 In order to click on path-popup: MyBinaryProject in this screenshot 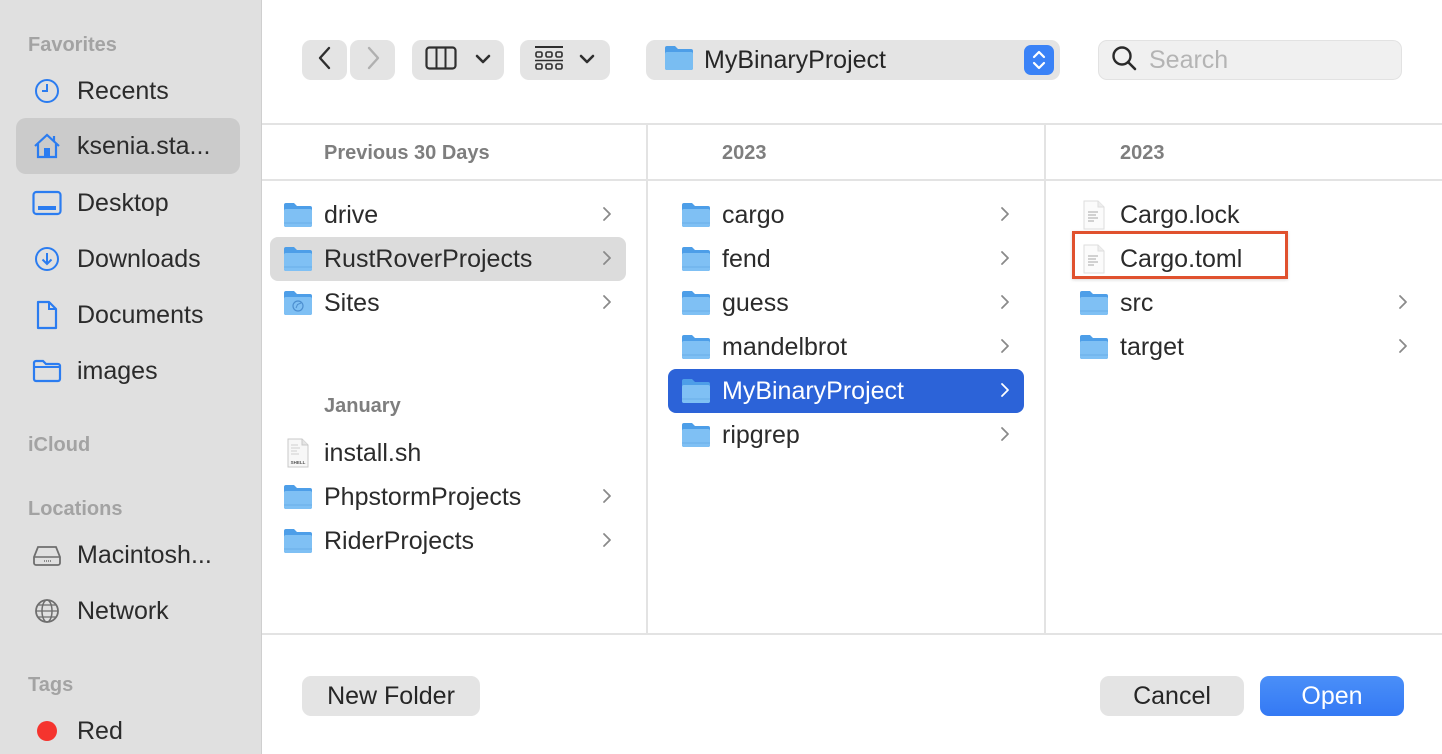, I will do `click(853, 60)`.